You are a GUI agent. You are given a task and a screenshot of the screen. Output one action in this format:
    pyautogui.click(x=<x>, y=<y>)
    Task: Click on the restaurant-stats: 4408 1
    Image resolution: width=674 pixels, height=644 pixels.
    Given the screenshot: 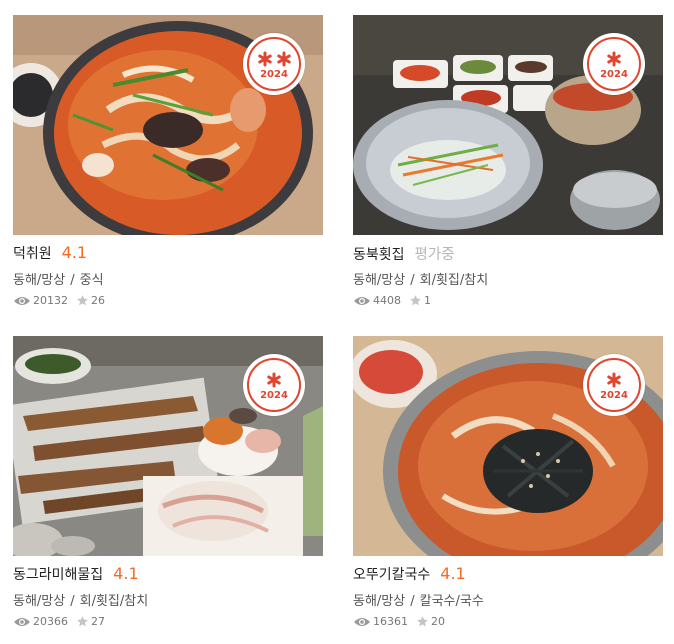 What is the action you would take?
    pyautogui.click(x=508, y=300)
    